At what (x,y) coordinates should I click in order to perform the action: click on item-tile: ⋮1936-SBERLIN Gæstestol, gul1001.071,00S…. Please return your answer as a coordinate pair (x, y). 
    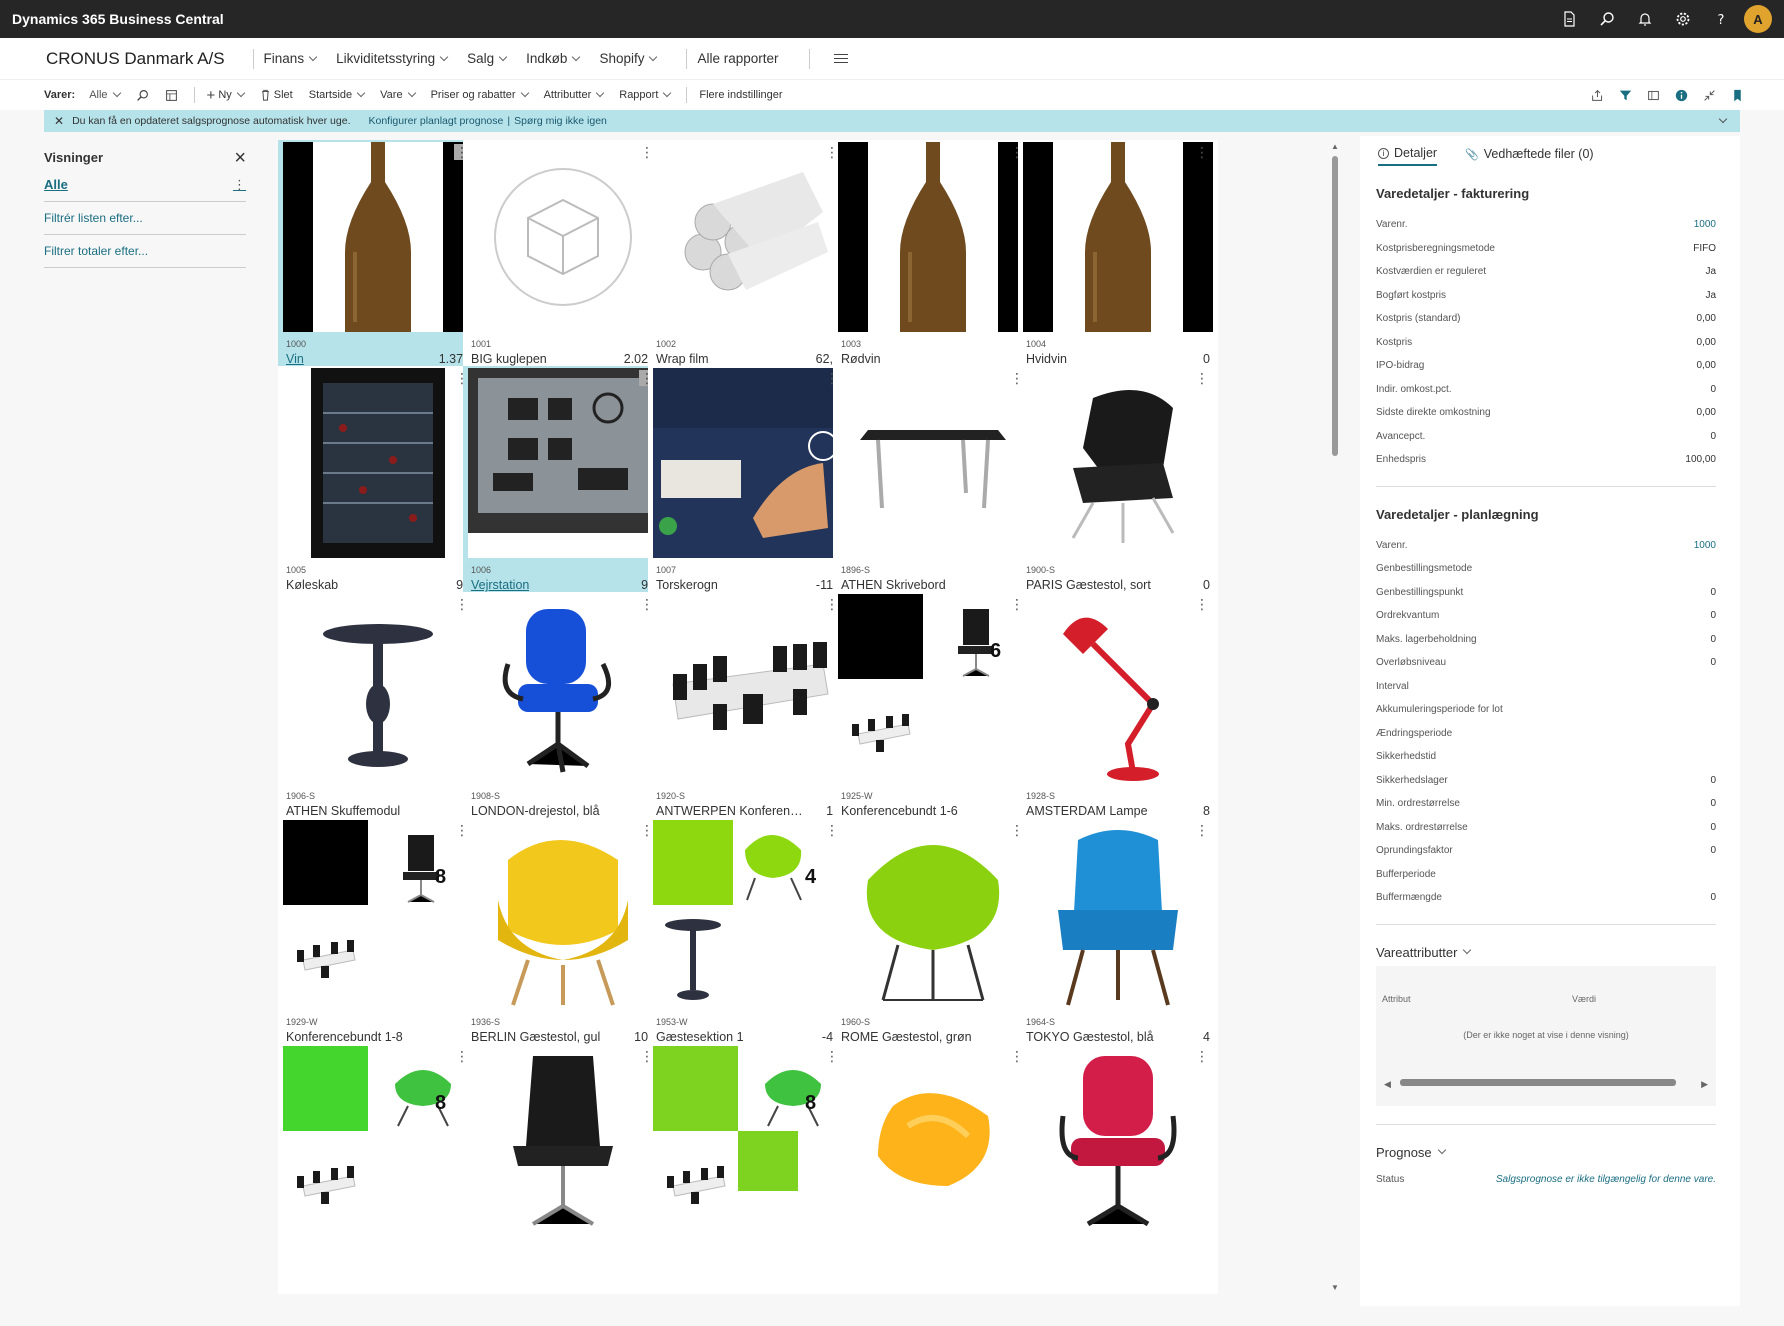
    Looking at the image, I should click on (563, 943).